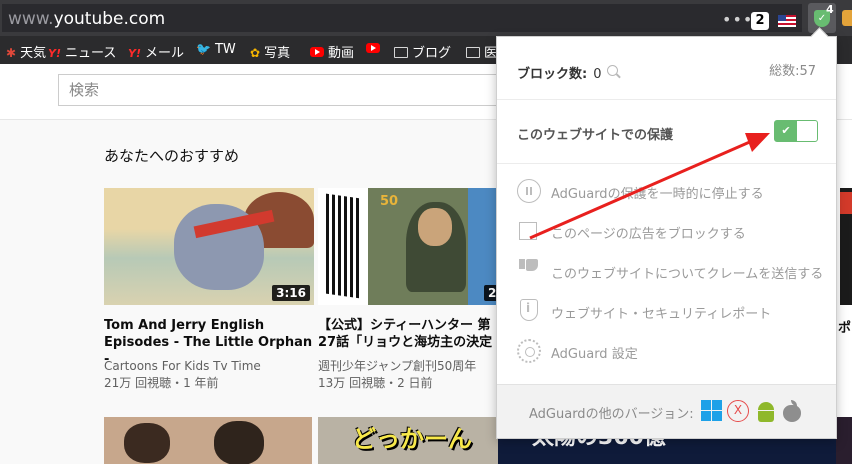  I want to click on video-thumbnail-1: 3:16, so click(209, 246).